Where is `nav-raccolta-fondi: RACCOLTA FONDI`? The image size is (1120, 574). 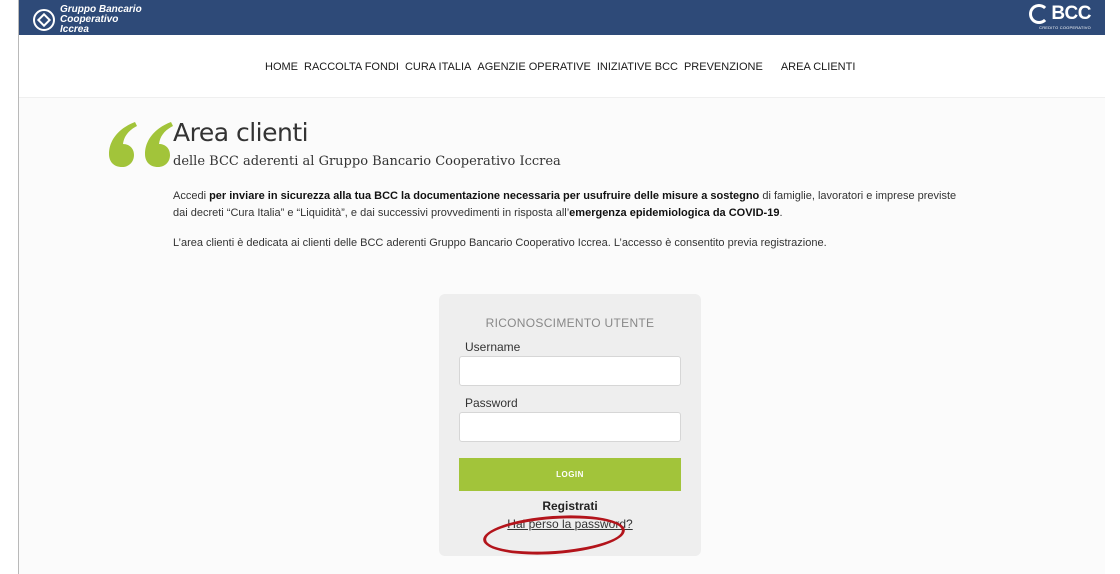
nav-raccolta-fondi: RACCOLTA FONDI is located at coordinates (351, 67).